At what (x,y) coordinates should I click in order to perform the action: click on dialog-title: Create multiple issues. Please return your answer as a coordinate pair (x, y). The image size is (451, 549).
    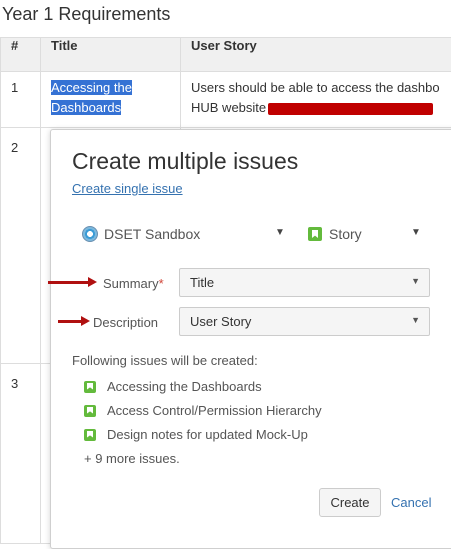
    Looking at the image, I should click on (185, 161).